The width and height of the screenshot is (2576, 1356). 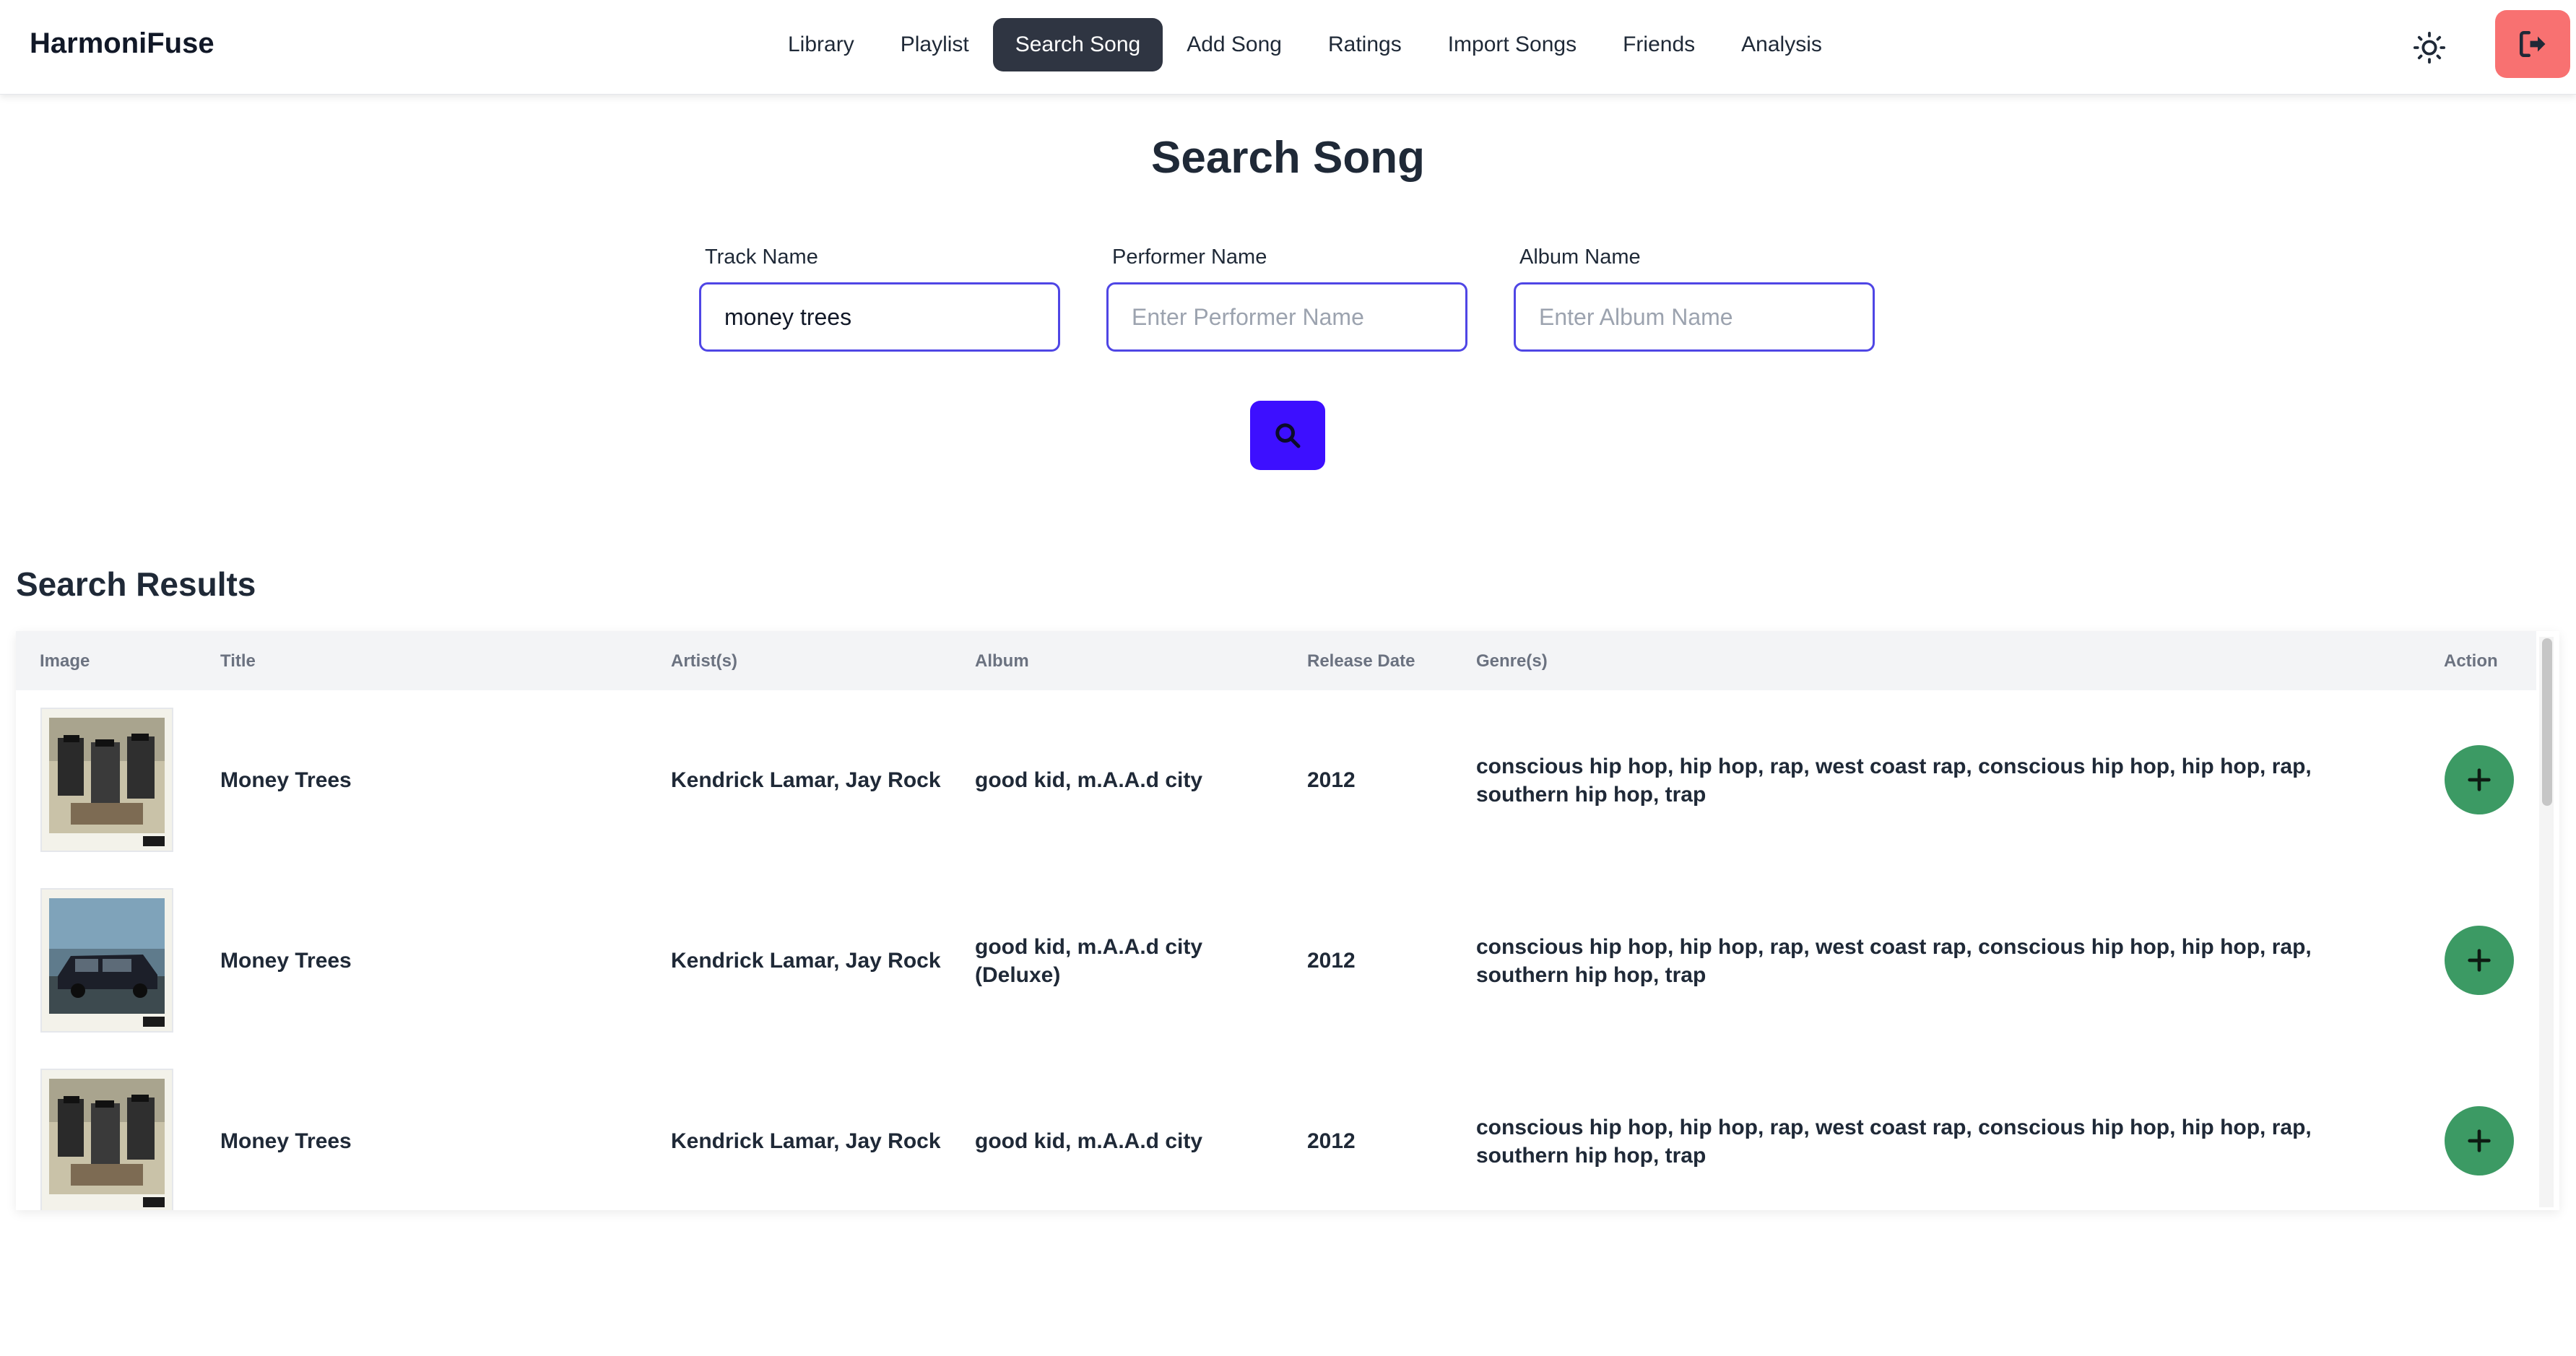 I want to click on search-button, so click(x=1287, y=435).